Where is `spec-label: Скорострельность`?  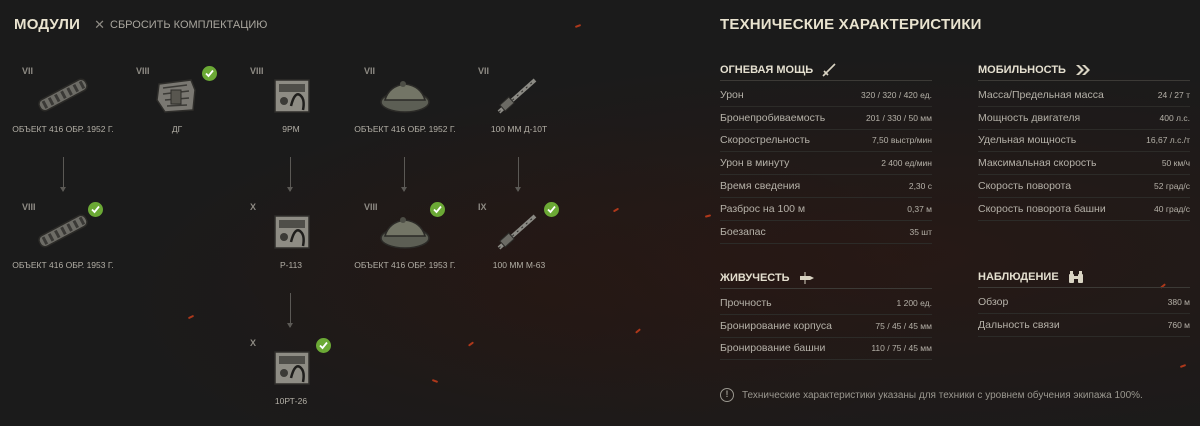
spec-label: Скорострельность is located at coordinates (765, 140).